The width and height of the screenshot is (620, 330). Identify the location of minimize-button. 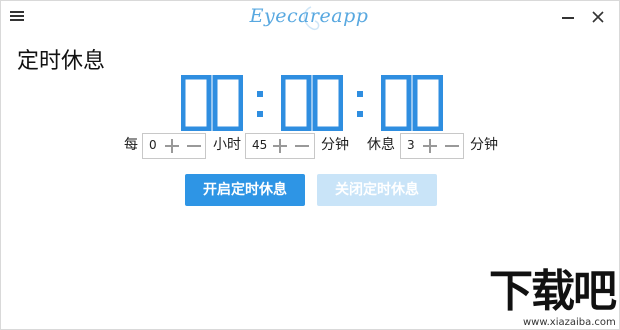
(568, 17).